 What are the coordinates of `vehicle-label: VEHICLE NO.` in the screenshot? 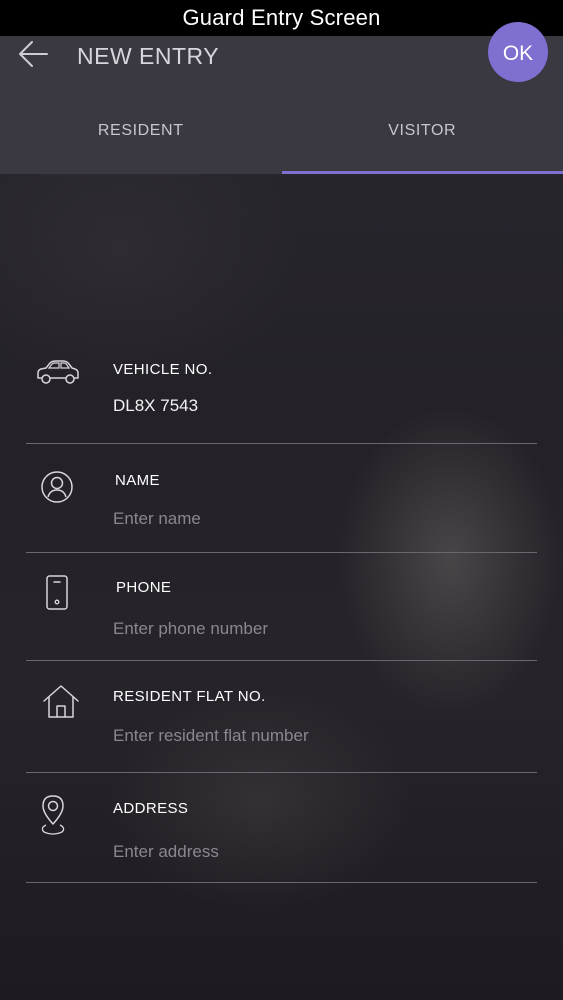 It's located at (163, 369).